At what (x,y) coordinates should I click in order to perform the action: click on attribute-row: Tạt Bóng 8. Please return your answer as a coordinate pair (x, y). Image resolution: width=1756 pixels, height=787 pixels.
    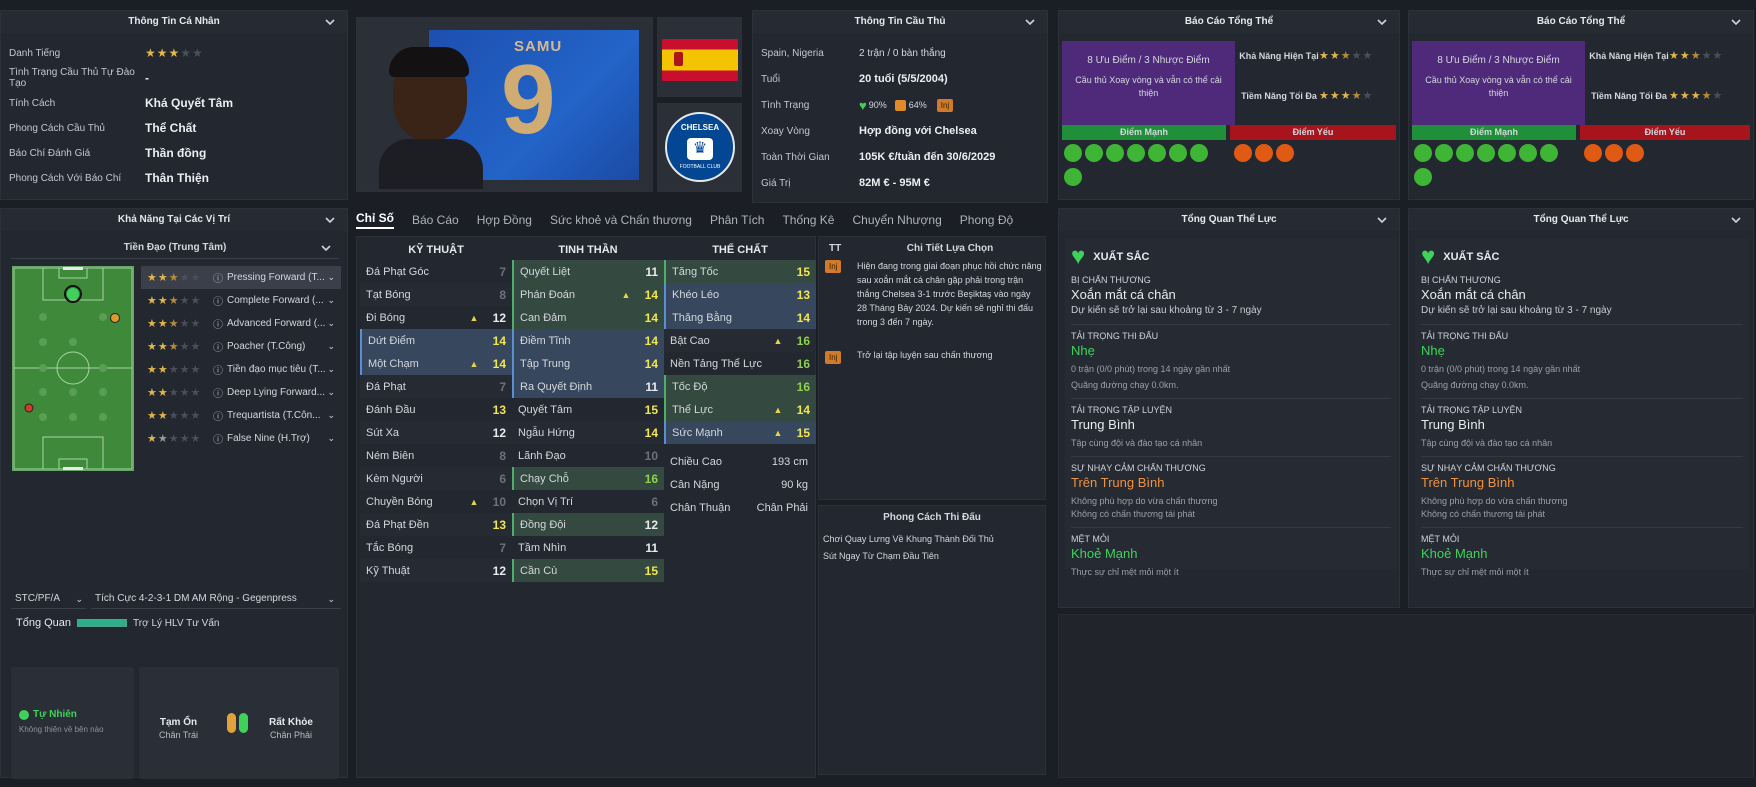
    Looking at the image, I should click on (436, 294).